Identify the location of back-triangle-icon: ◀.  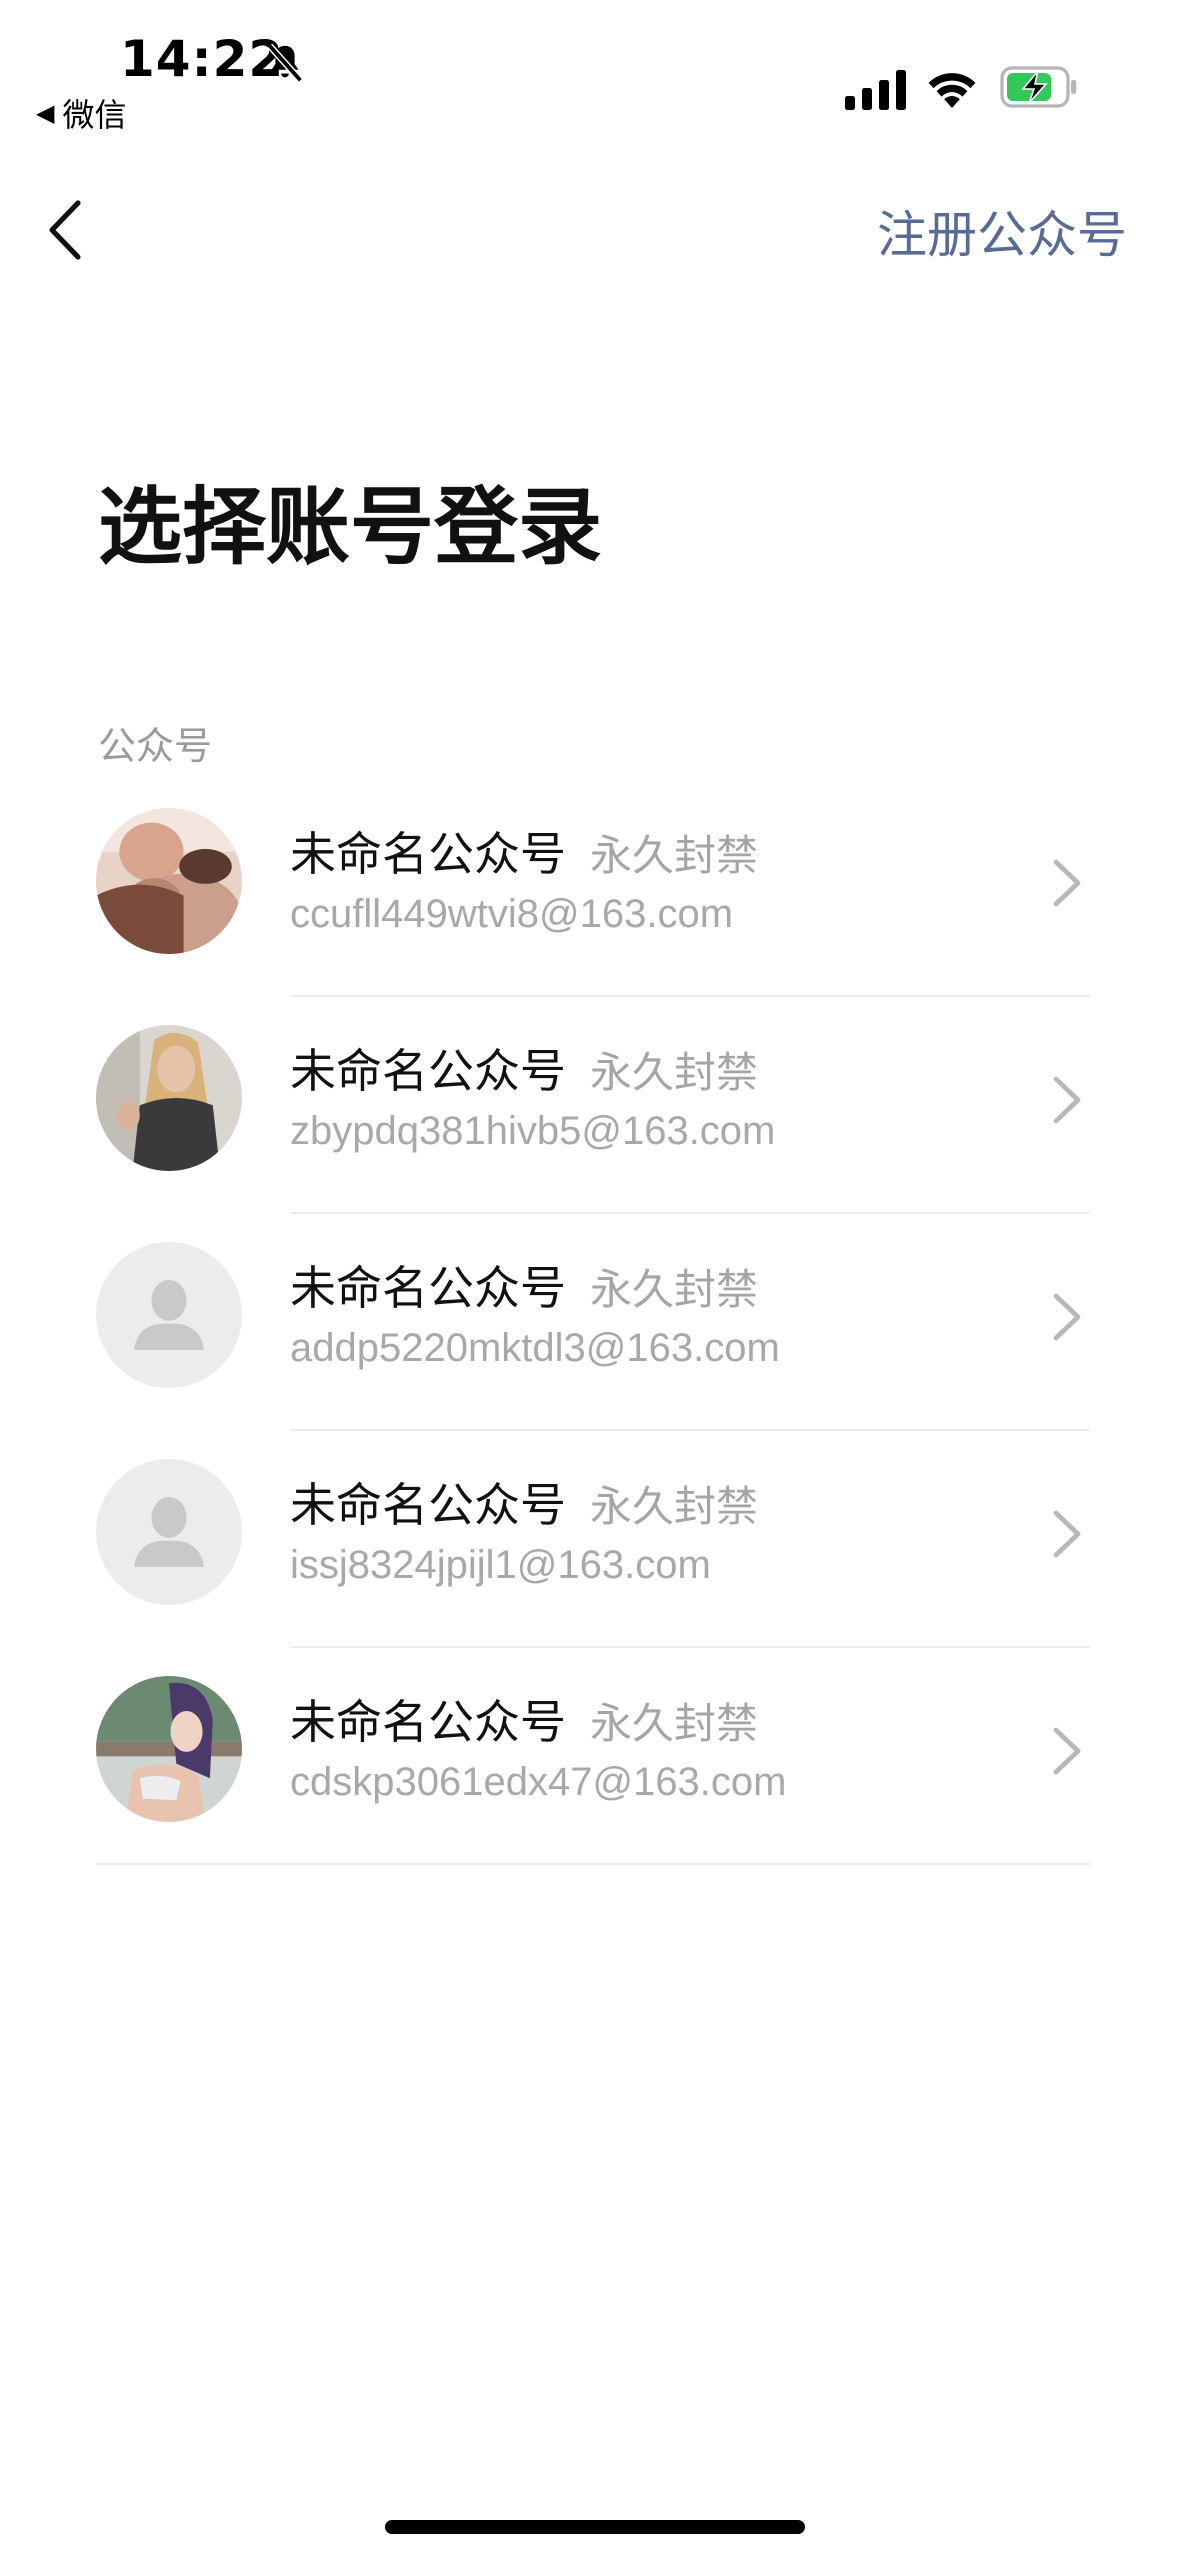
(45, 113).